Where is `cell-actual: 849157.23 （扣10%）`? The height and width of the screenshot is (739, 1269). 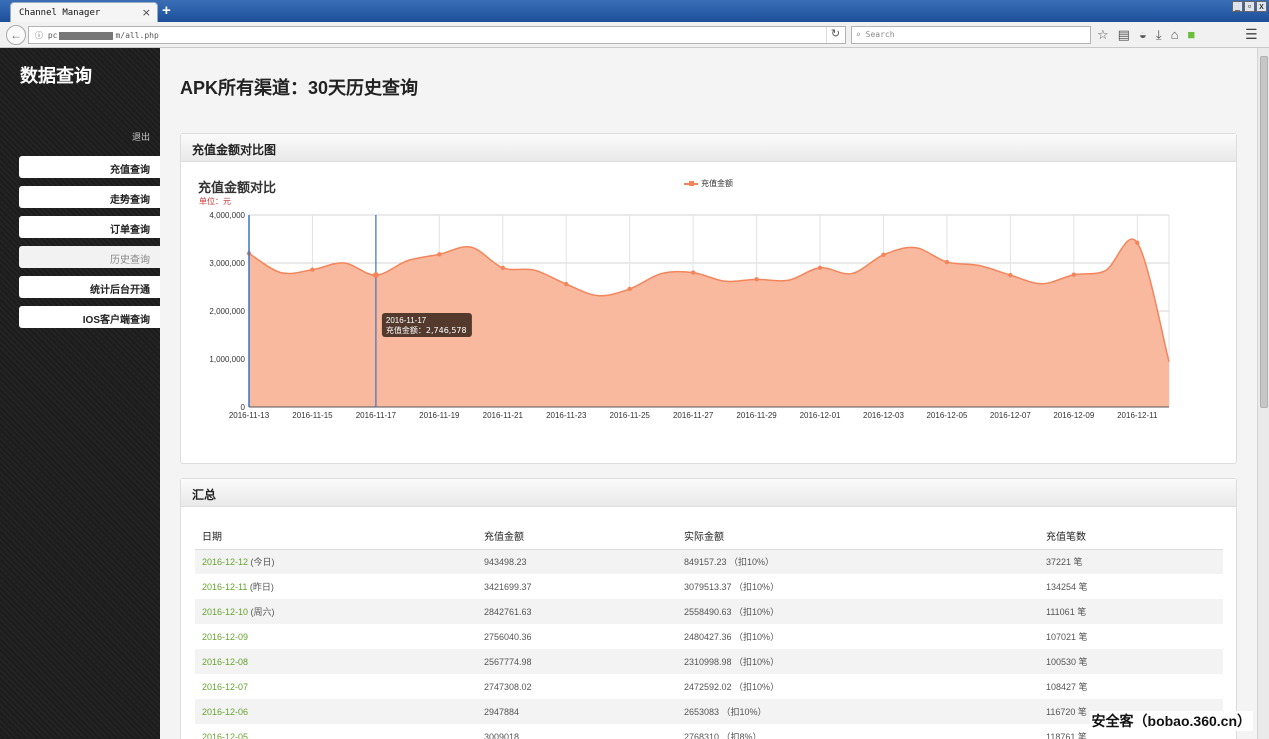 cell-actual: 849157.23 （扣10%） is located at coordinates (858, 561).